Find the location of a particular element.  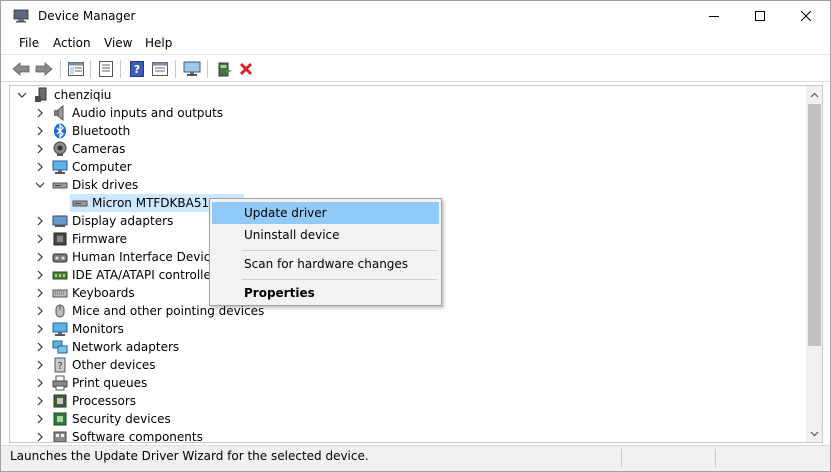

uninstall-icon is located at coordinates (246, 69).